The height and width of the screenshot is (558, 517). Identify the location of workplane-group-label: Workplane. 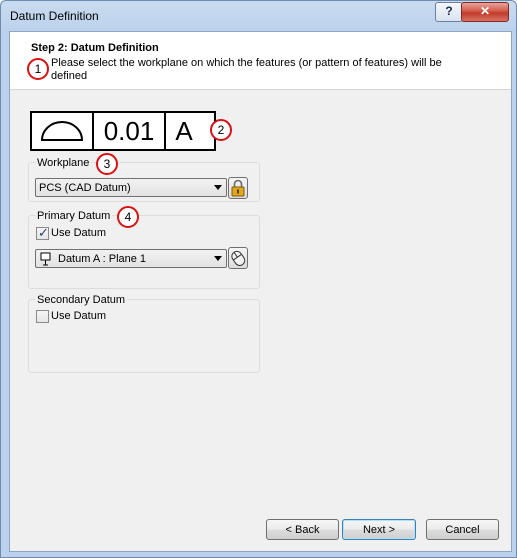
(63, 163).